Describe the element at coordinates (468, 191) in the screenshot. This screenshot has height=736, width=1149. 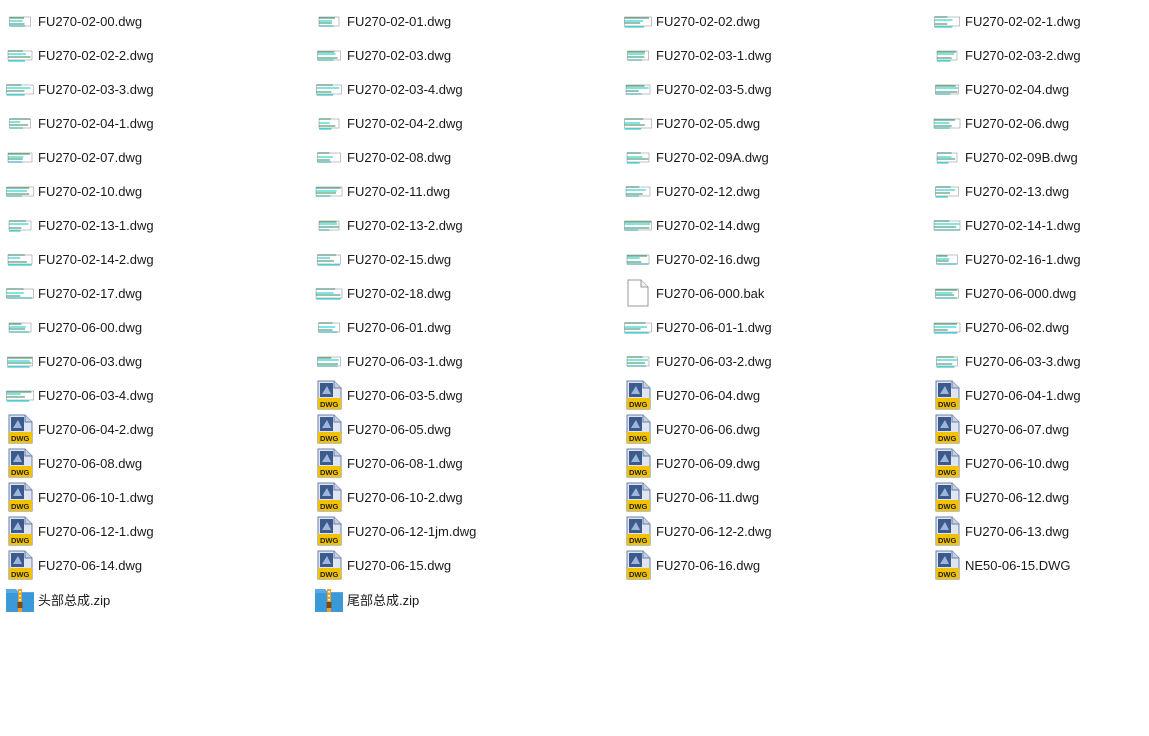
I see `file-item: FU270-02-11.dwg` at that location.